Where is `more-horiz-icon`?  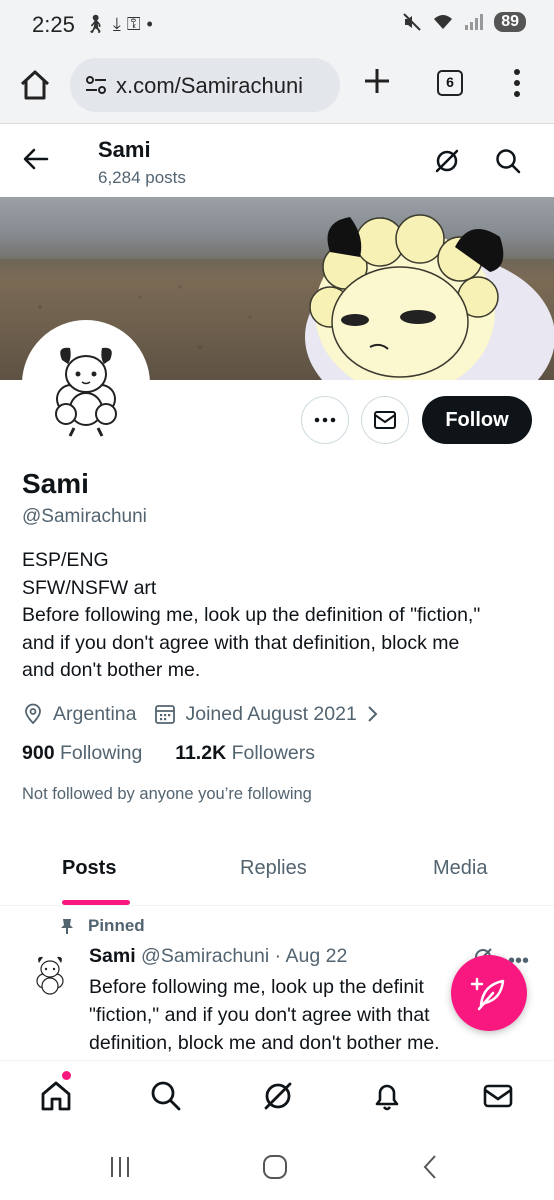 more-horiz-icon is located at coordinates (325, 420).